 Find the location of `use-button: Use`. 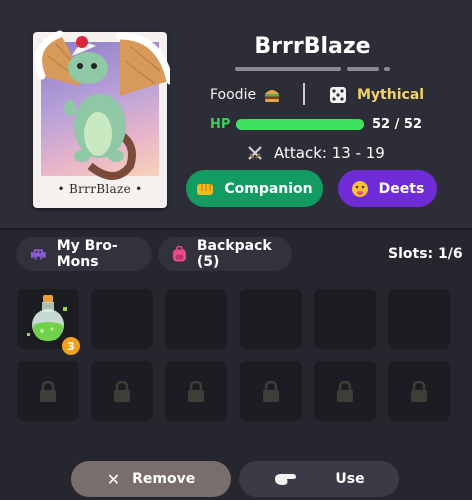

use-button: Use is located at coordinates (319, 479).